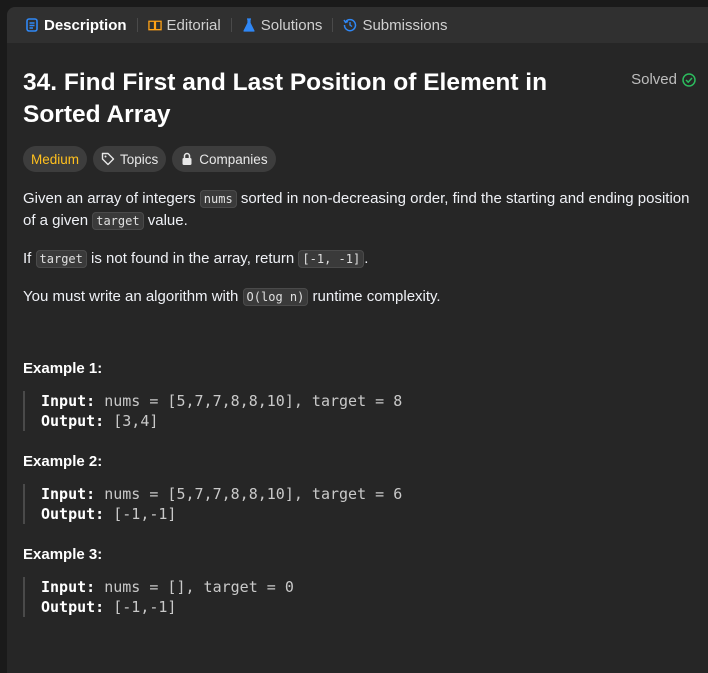 The image size is (708, 673). What do you see at coordinates (233, 159) in the screenshot?
I see `companies-label: Companies` at bounding box center [233, 159].